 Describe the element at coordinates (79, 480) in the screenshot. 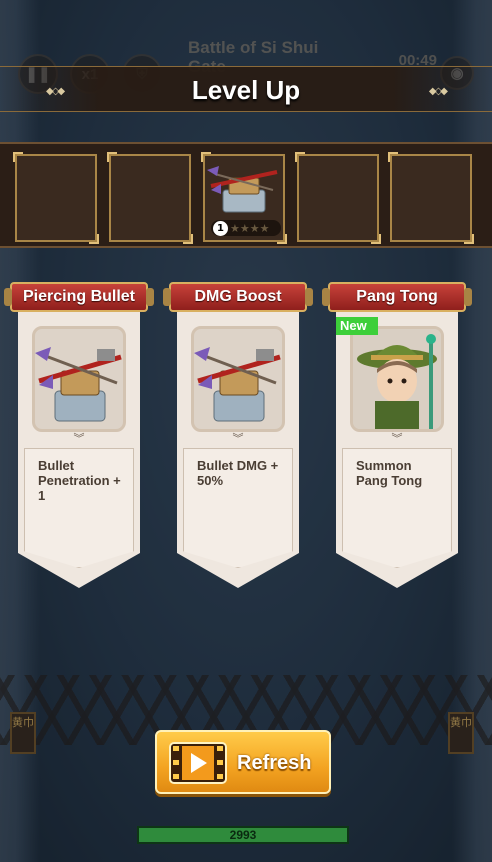

I see `card-description: Bullet Penetration + 1` at that location.